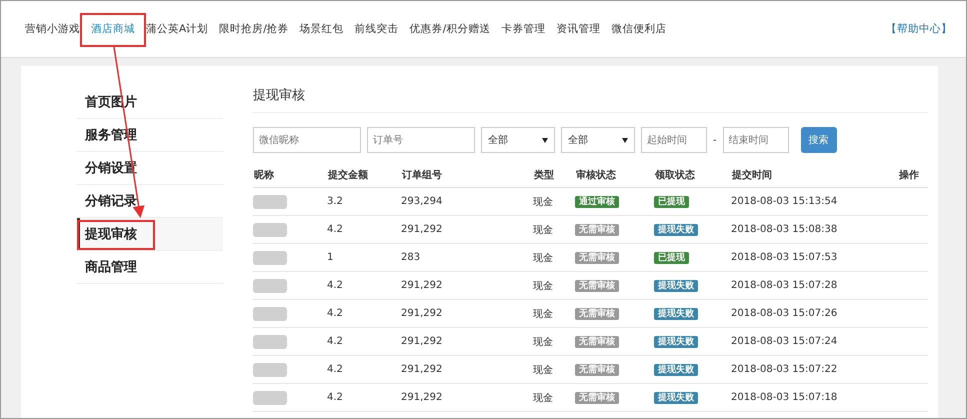 The width and height of the screenshot is (967, 419). Describe the element at coordinates (638, 29) in the screenshot. I see `nav-link: 微信便利店` at that location.